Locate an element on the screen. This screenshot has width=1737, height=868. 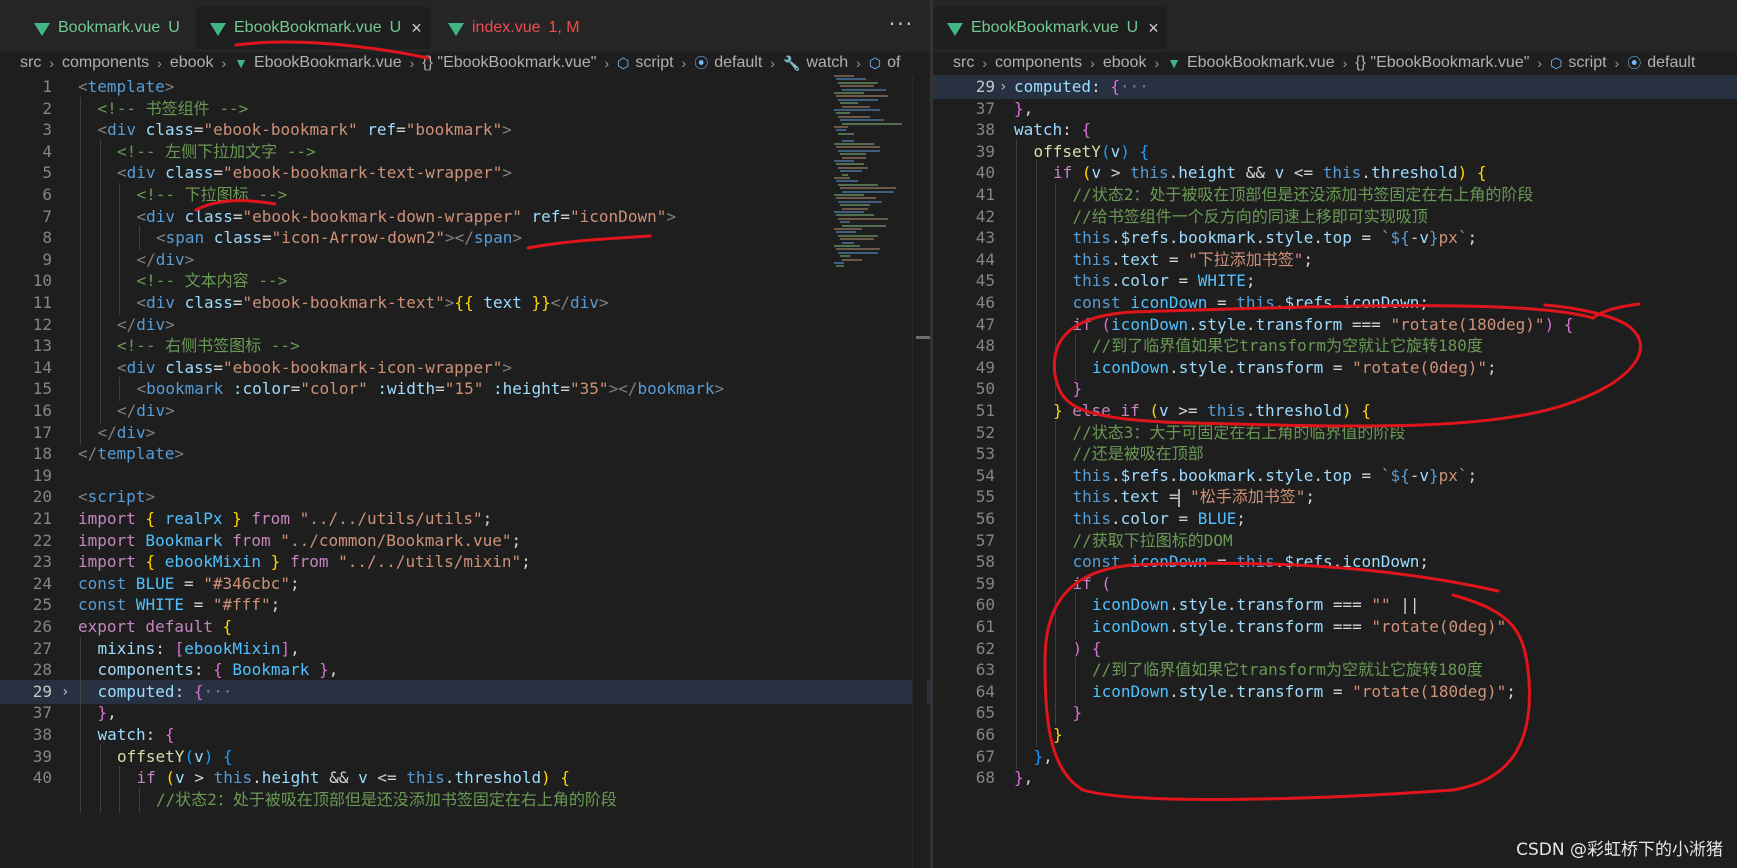
code-line: 51} else if (v >= this.threshold) { is located at coordinates (1335, 411).